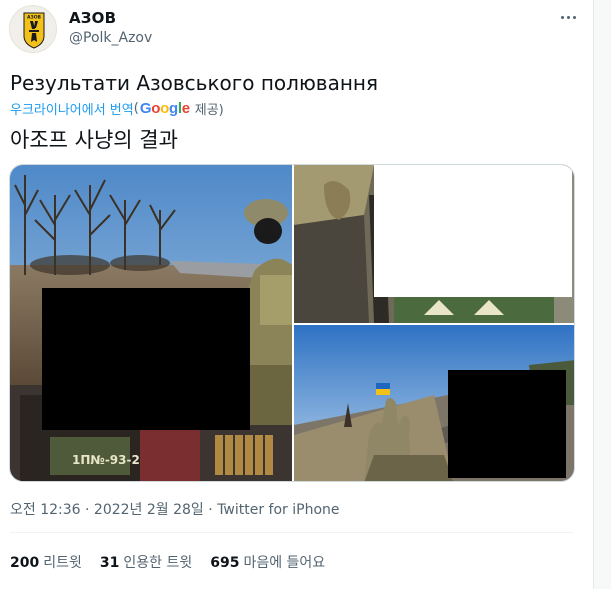 This screenshot has height=589, width=611. I want to click on google-letter: g, so click(173, 108).